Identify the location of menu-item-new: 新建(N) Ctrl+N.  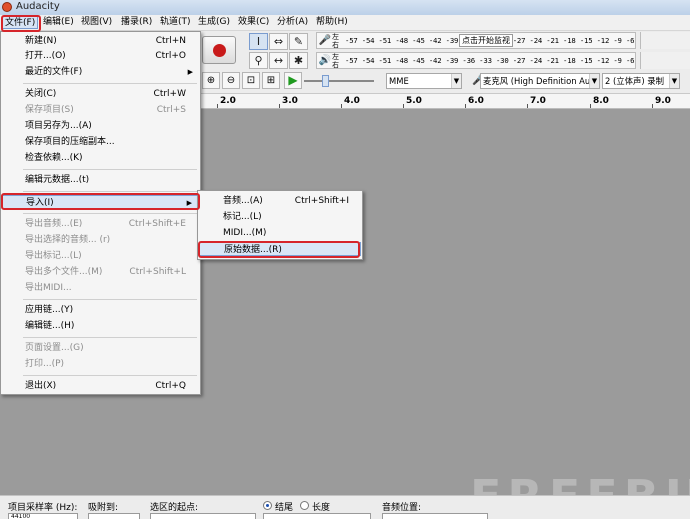
(101, 41).